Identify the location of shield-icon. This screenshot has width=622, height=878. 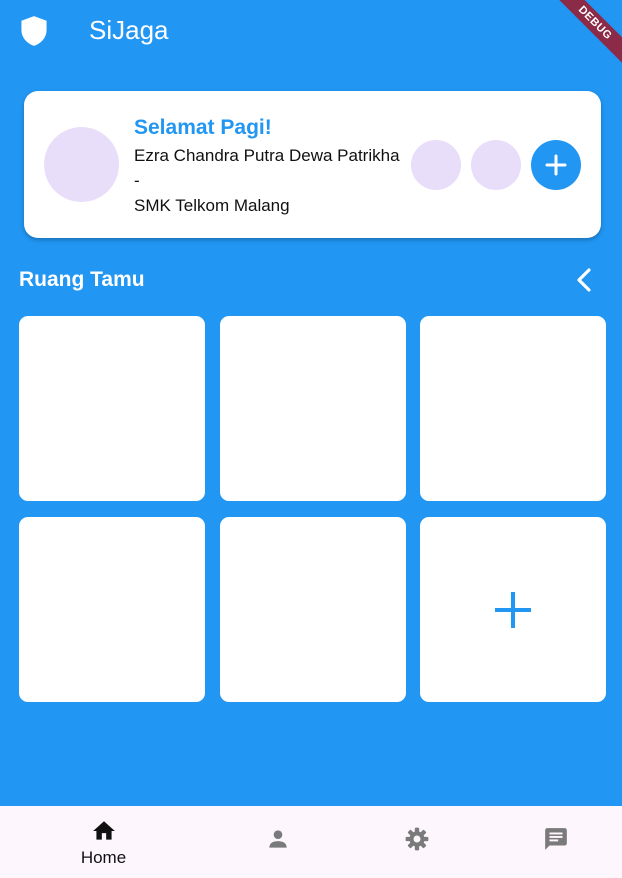
(34, 31).